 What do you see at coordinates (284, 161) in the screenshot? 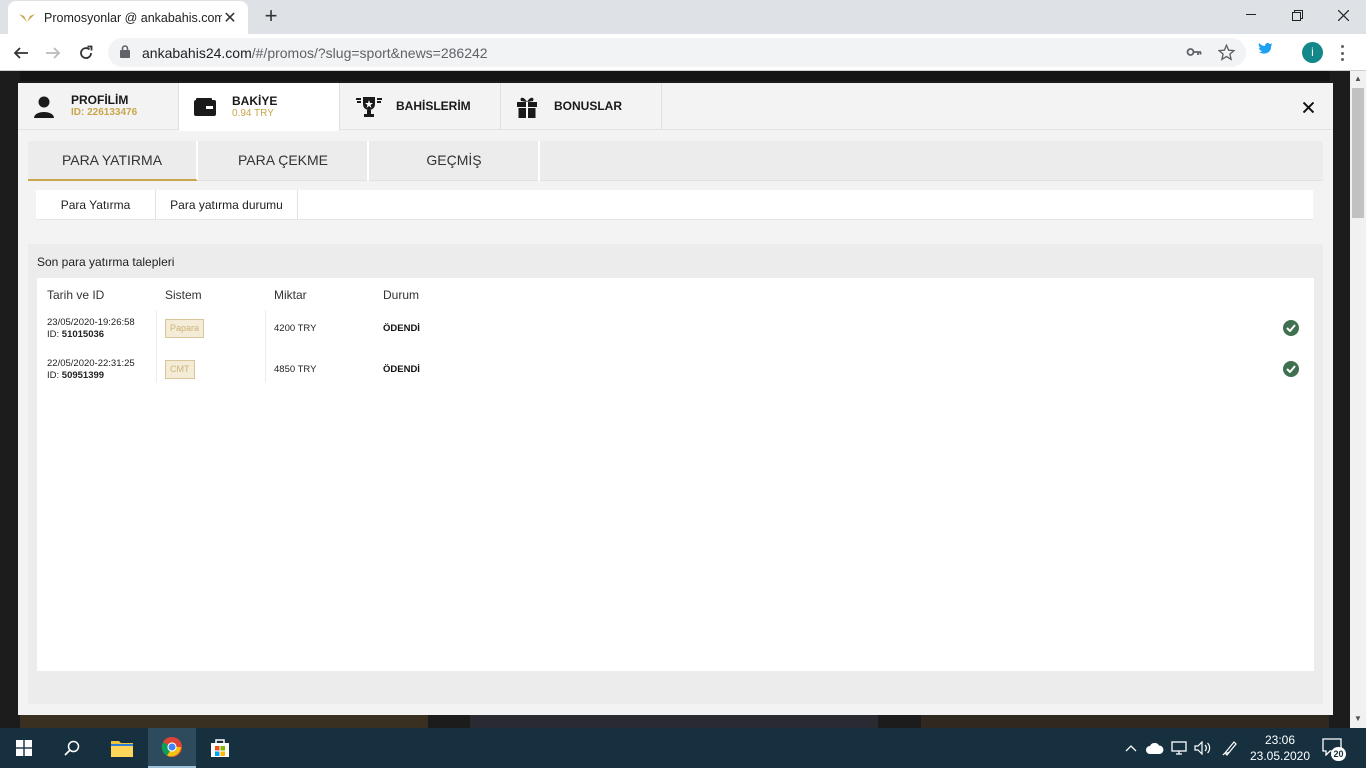
I see `subtab-withdraw: PARA ÇEKME` at bounding box center [284, 161].